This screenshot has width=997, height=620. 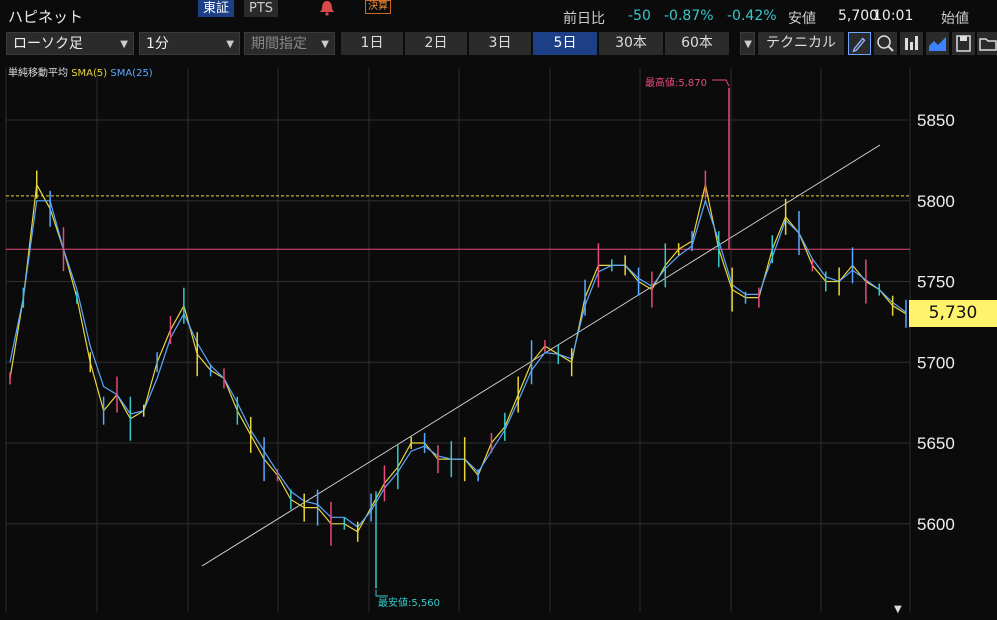 I want to click on current-price-tag: 5,730, so click(x=953, y=313).